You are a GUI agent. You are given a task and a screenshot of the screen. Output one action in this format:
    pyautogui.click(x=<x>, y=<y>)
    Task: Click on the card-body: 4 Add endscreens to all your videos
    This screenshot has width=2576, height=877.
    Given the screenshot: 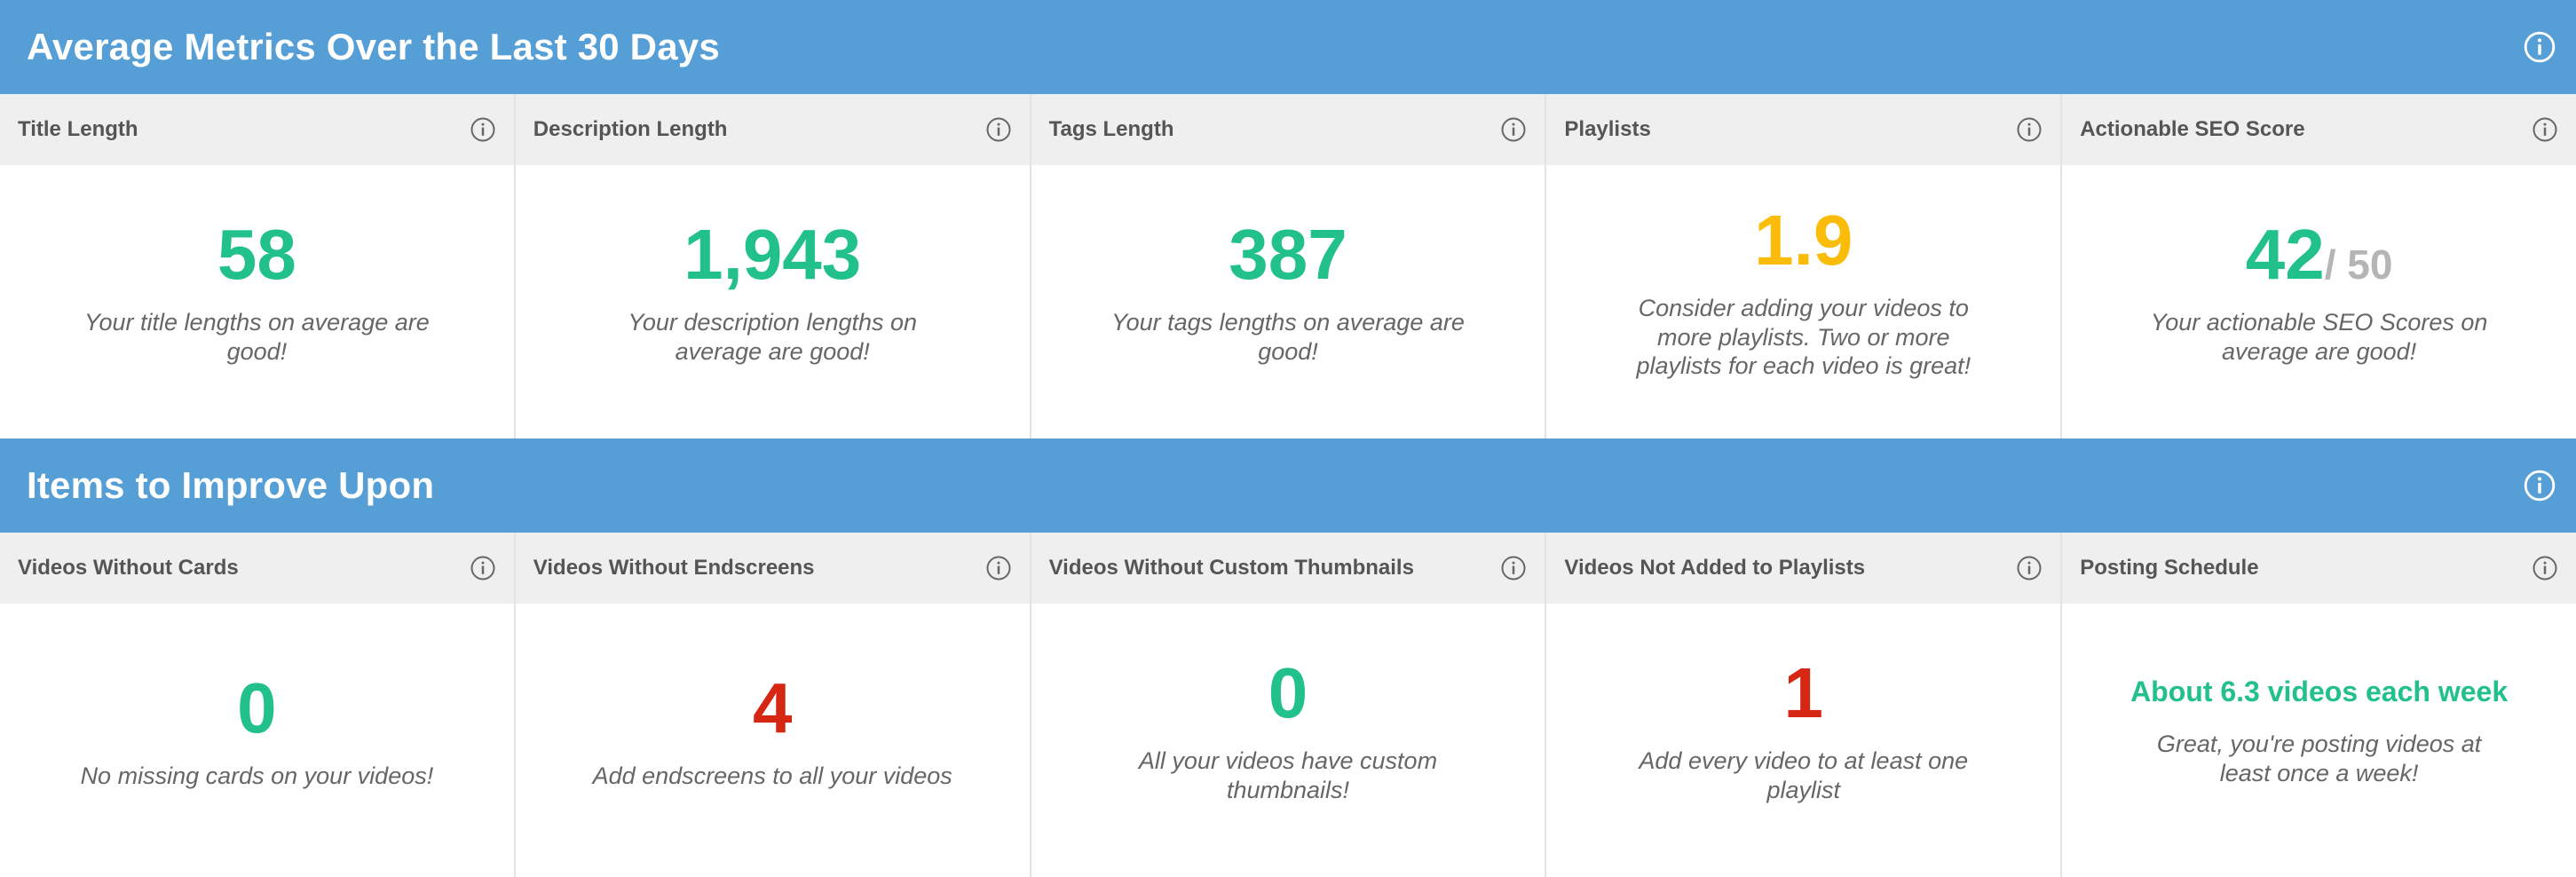 What is the action you would take?
    pyautogui.click(x=773, y=741)
    